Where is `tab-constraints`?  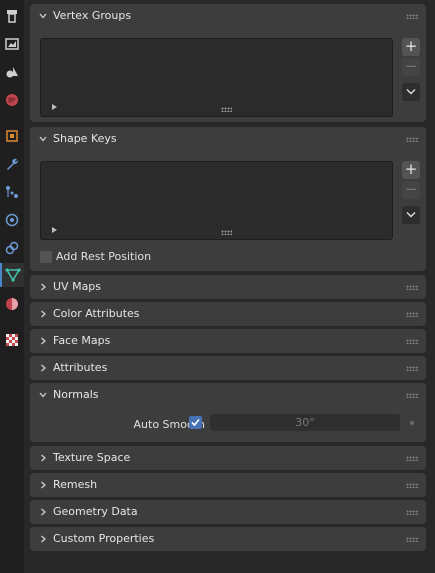 tab-constraints is located at coordinates (12, 248).